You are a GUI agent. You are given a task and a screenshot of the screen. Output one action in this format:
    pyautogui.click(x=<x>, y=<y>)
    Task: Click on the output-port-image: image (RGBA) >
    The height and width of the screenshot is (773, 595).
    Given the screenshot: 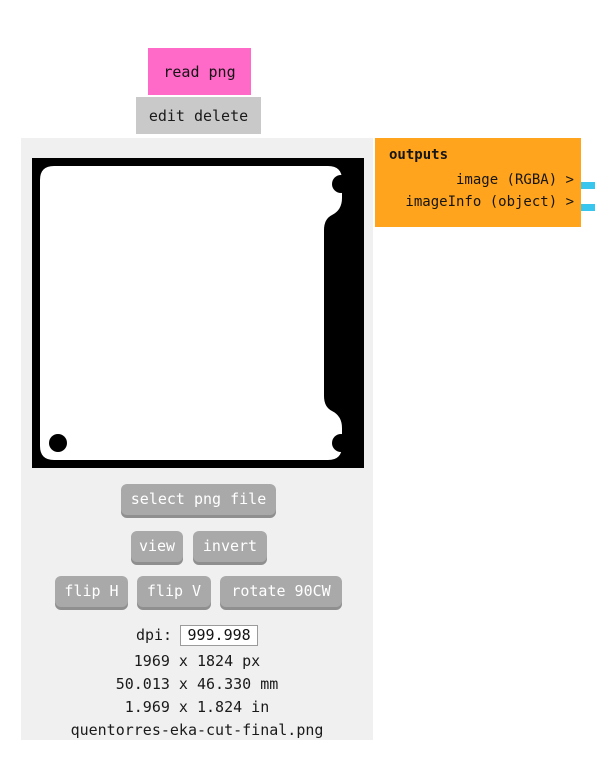 What is the action you would take?
    pyautogui.click(x=483, y=180)
    